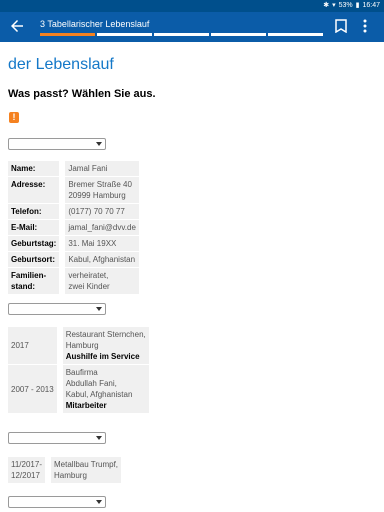  Describe the element at coordinates (102, 190) in the screenshot. I see `row-value: Bremer Straße 40 20999 Hamburg` at that location.